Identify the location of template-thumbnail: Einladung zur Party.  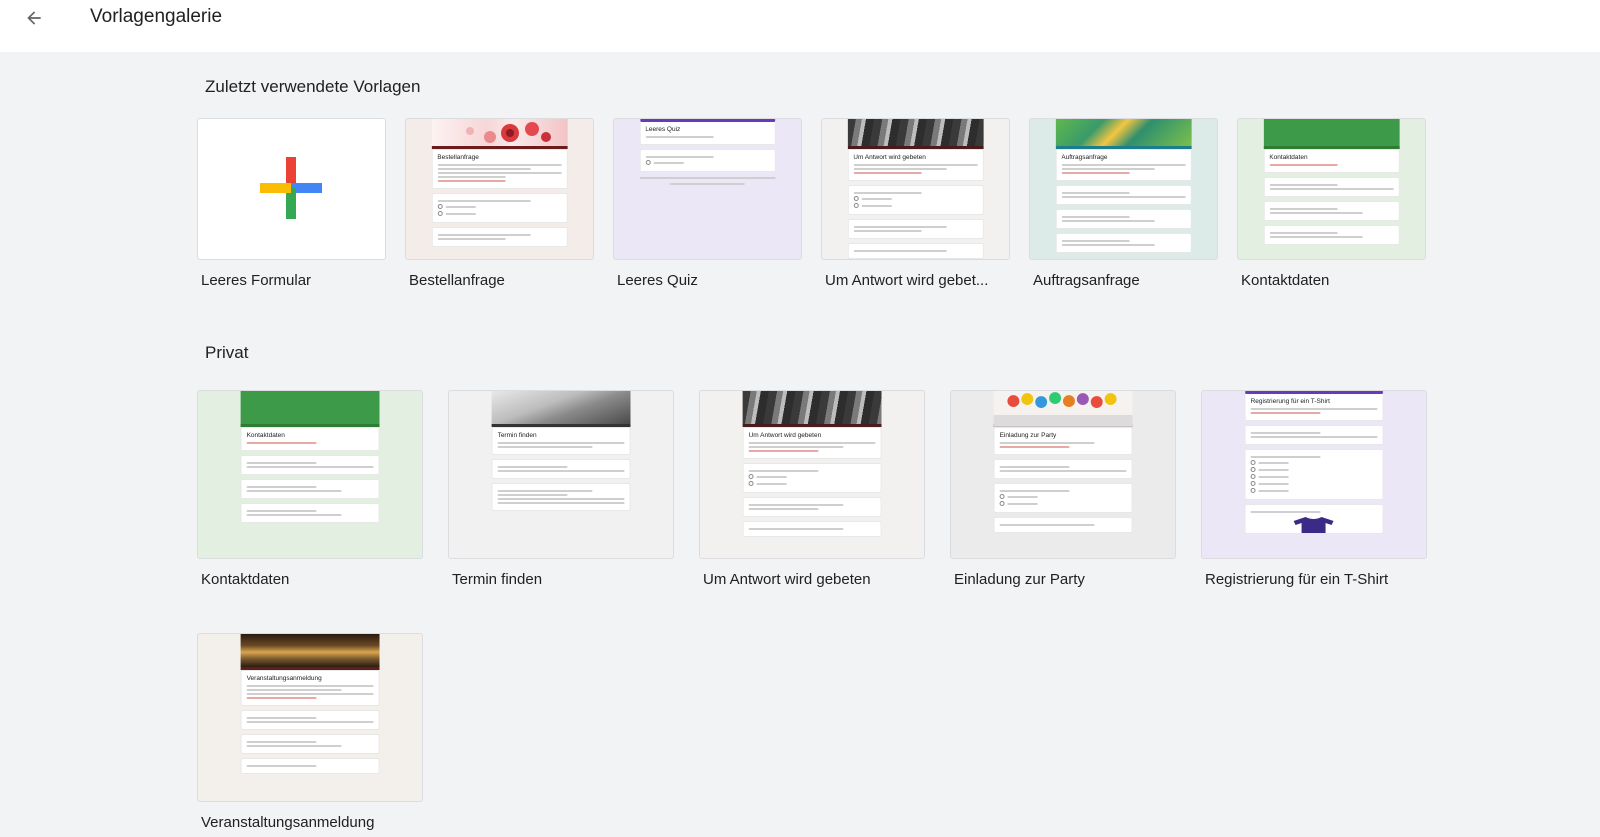
(1063, 474).